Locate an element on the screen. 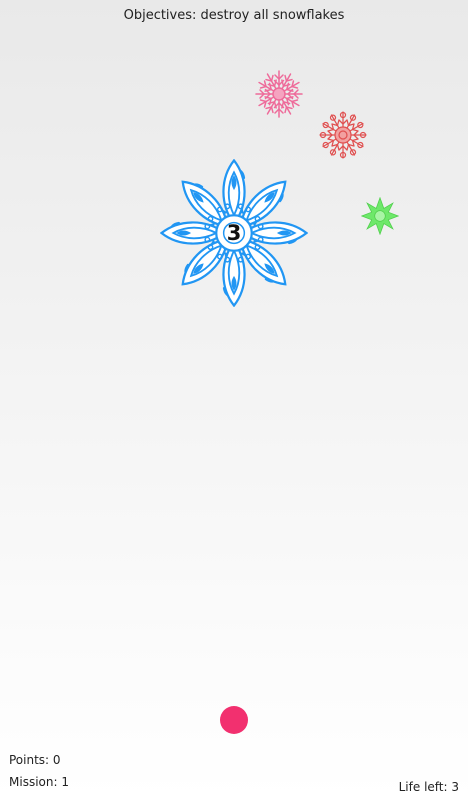  points-counter: Points: 0 is located at coordinates (35, 760).